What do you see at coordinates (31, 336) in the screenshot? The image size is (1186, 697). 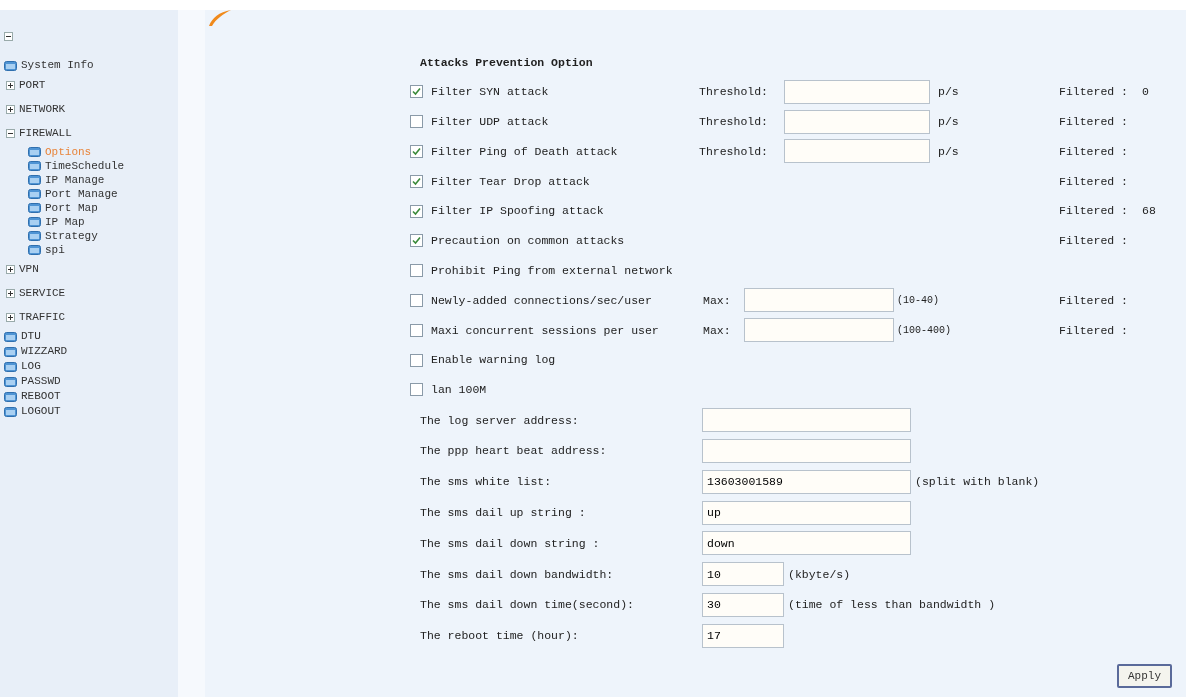 I see `tree-item: DTU` at bounding box center [31, 336].